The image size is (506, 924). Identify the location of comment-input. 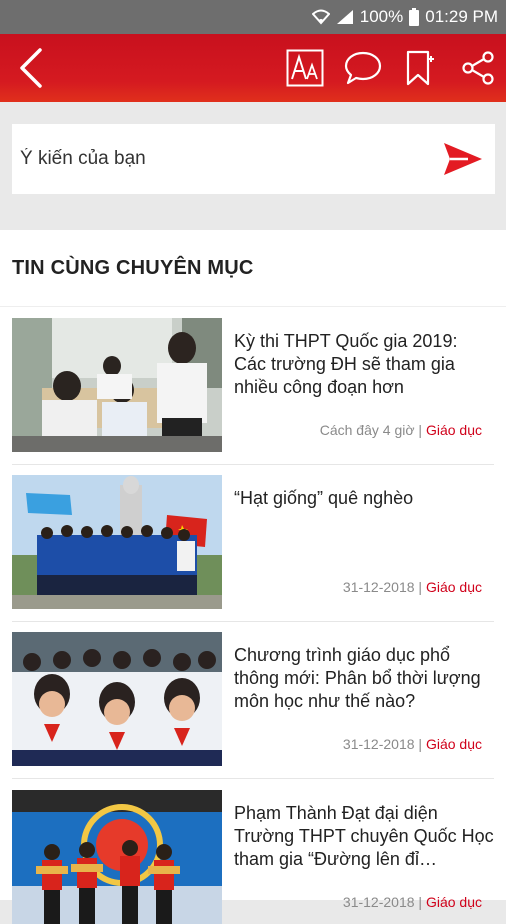
(217, 159).